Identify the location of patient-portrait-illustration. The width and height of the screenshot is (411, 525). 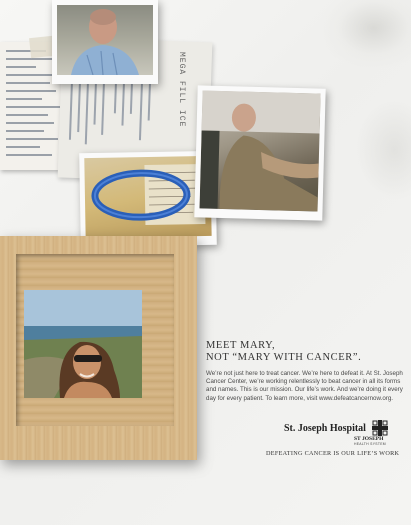
(105, 42).